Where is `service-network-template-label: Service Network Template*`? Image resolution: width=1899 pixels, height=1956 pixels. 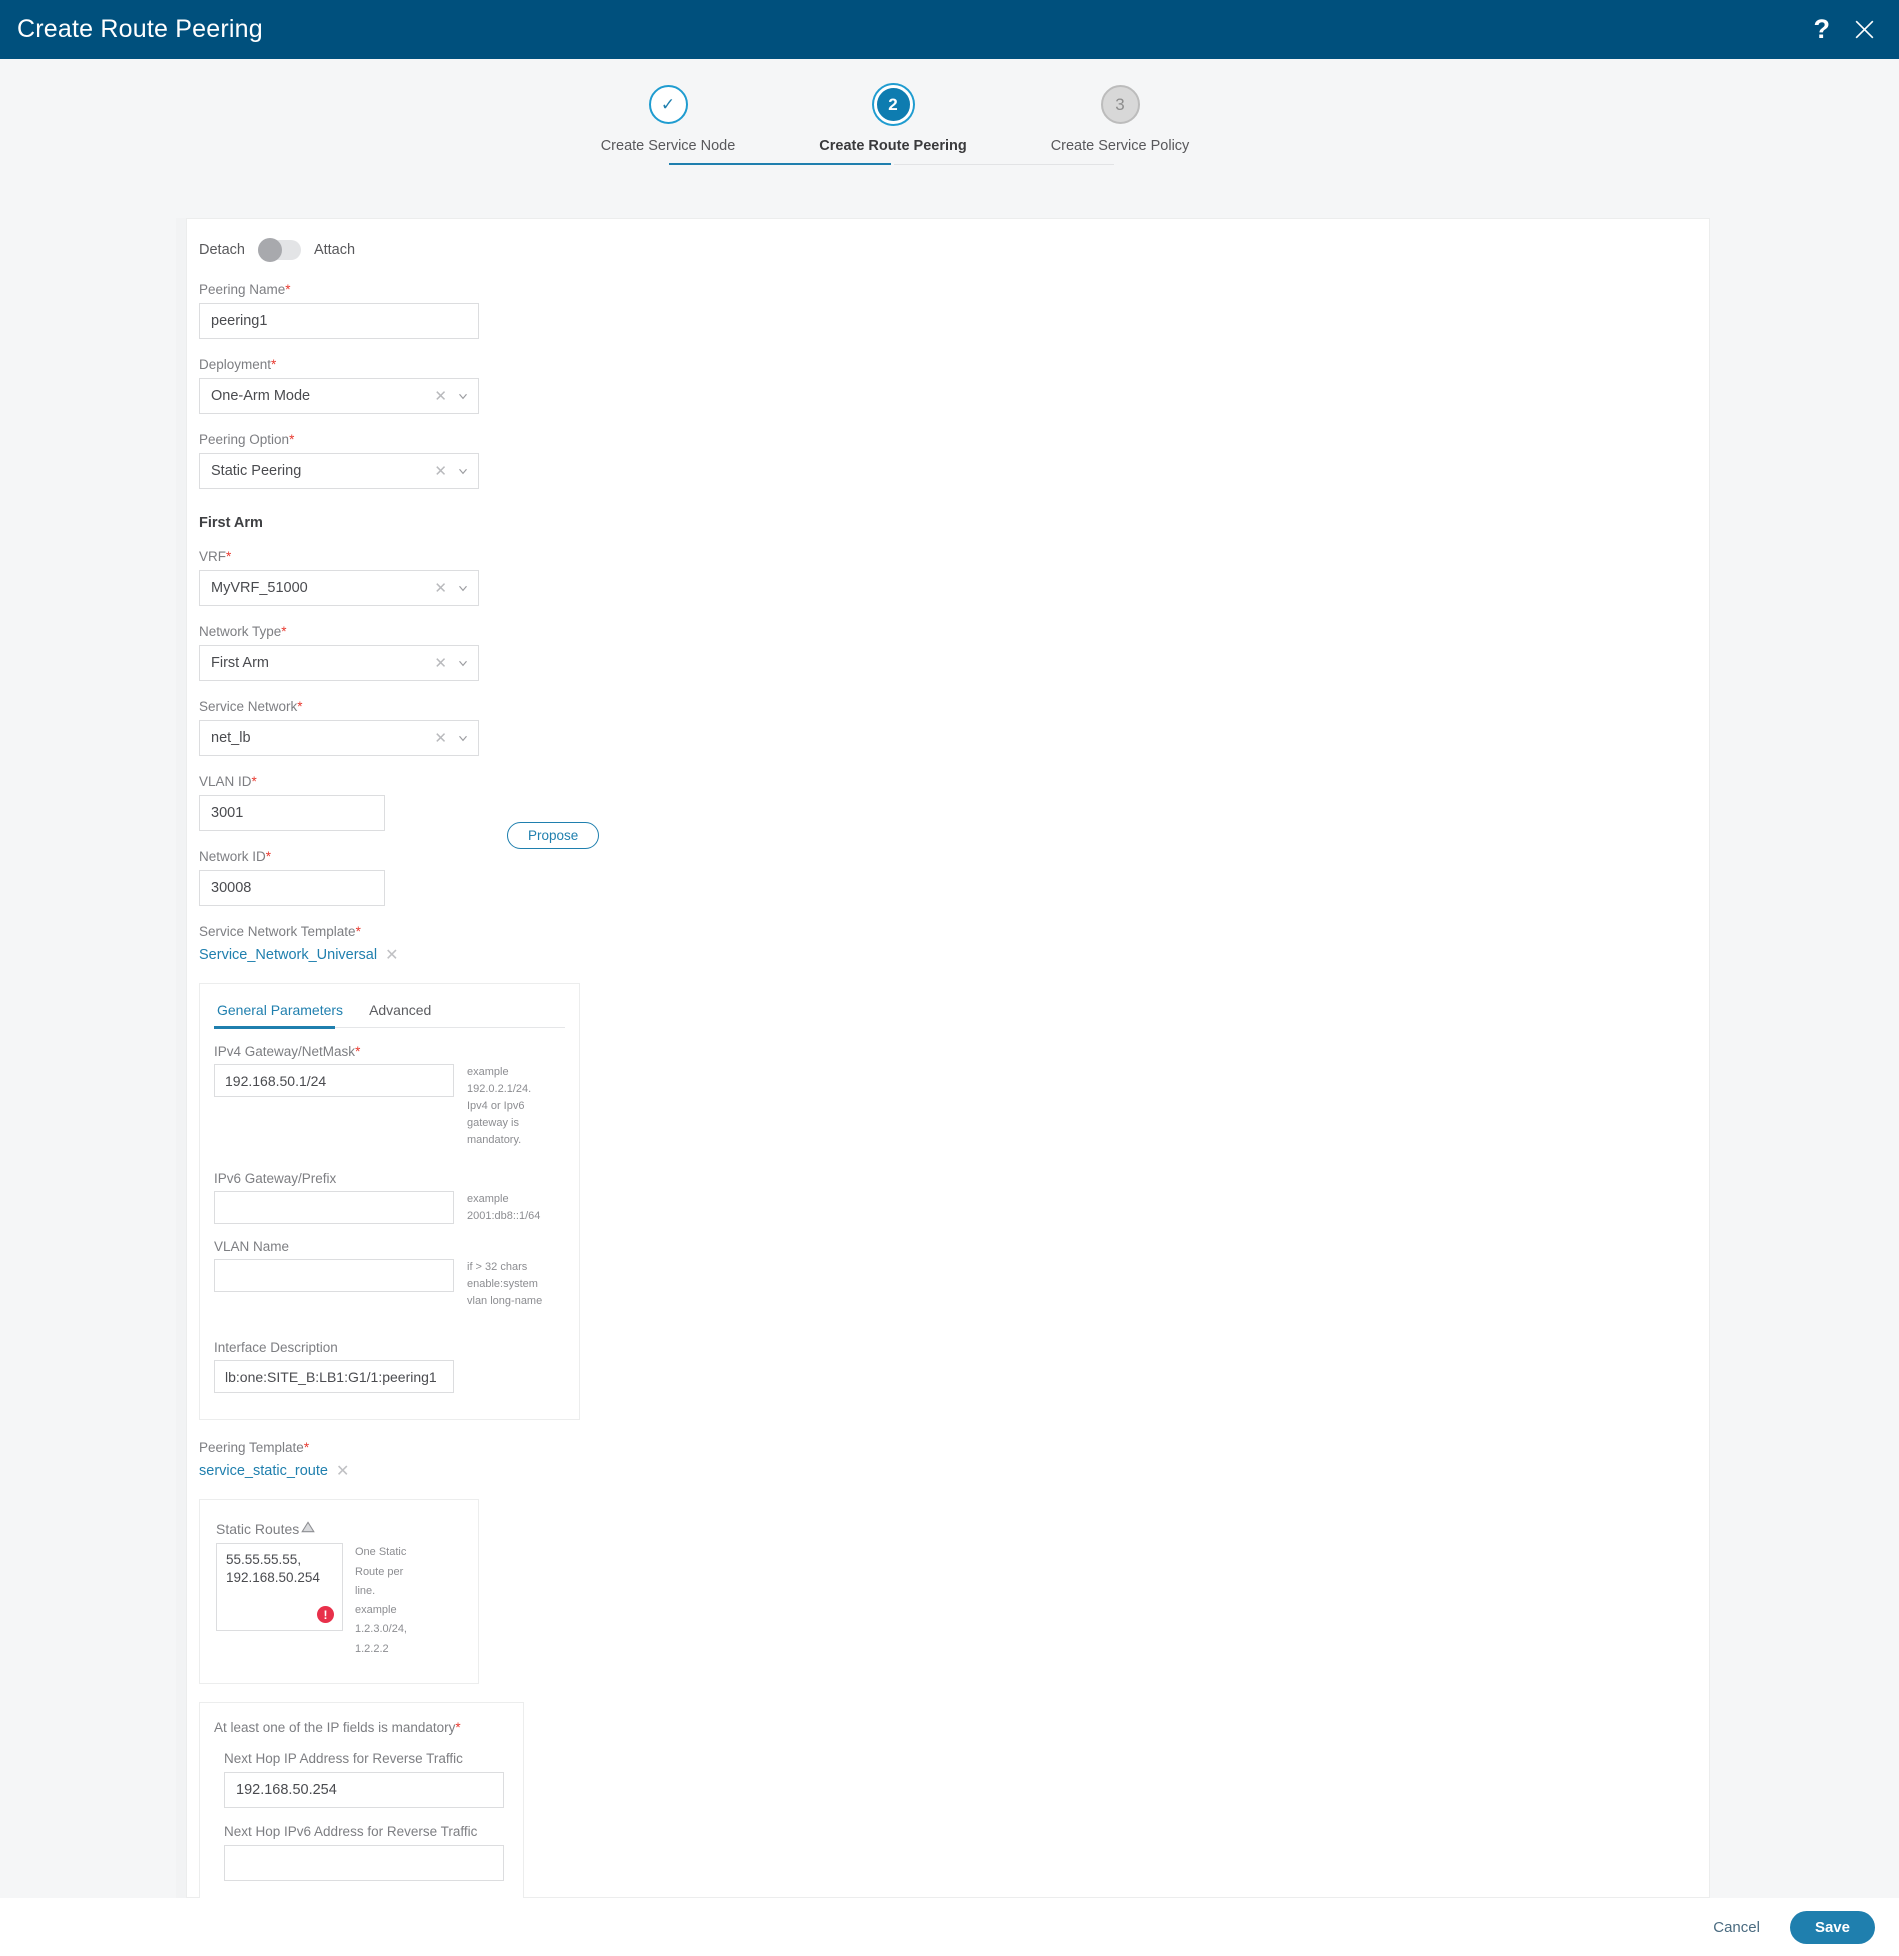
service-network-template-label: Service Network Template* is located at coordinates (280, 931).